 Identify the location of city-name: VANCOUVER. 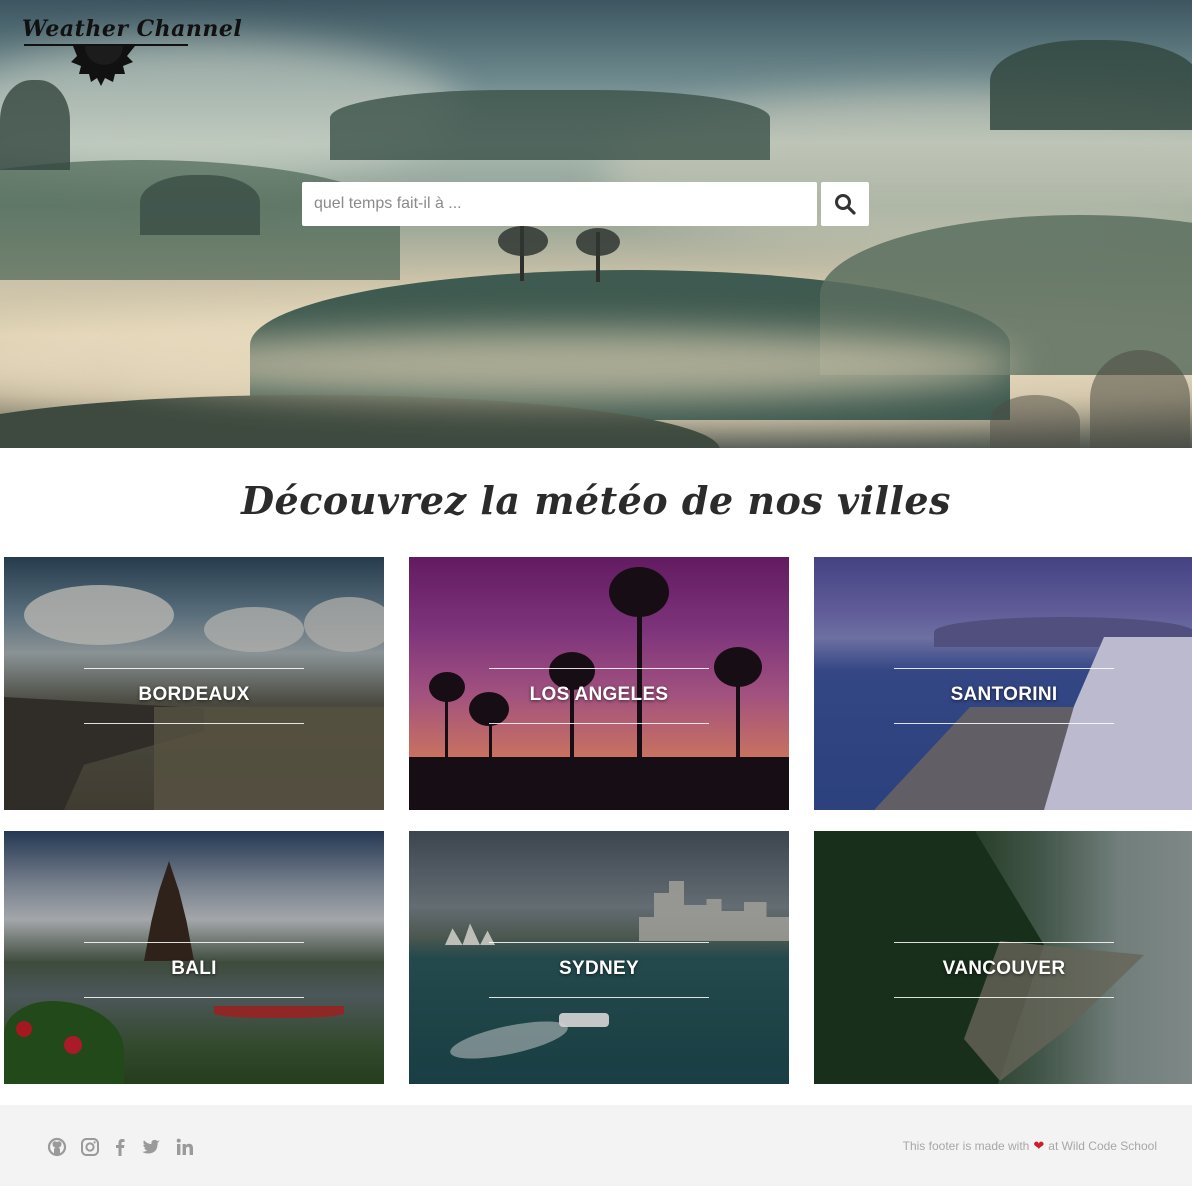
(1004, 968).